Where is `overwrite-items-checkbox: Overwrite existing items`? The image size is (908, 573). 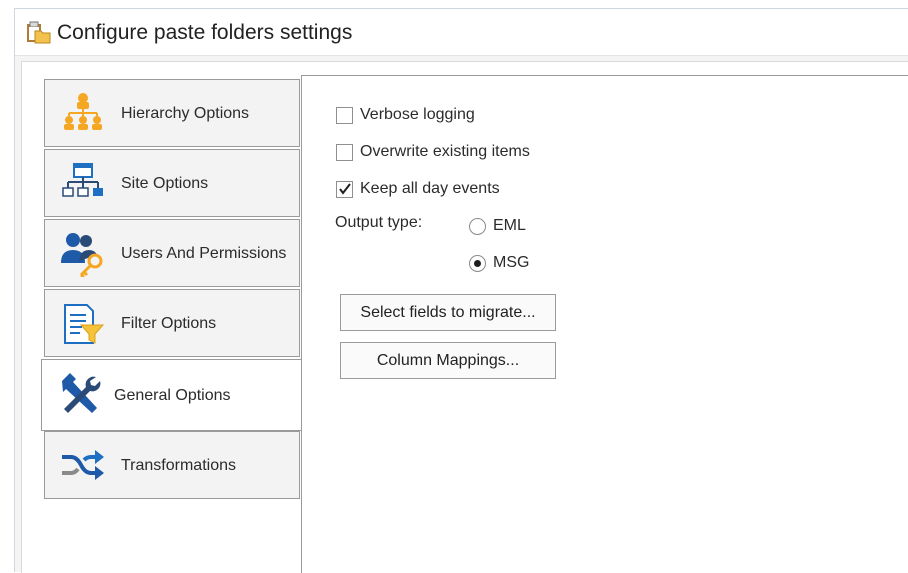
overwrite-items-checkbox: Overwrite existing items is located at coordinates (433, 152).